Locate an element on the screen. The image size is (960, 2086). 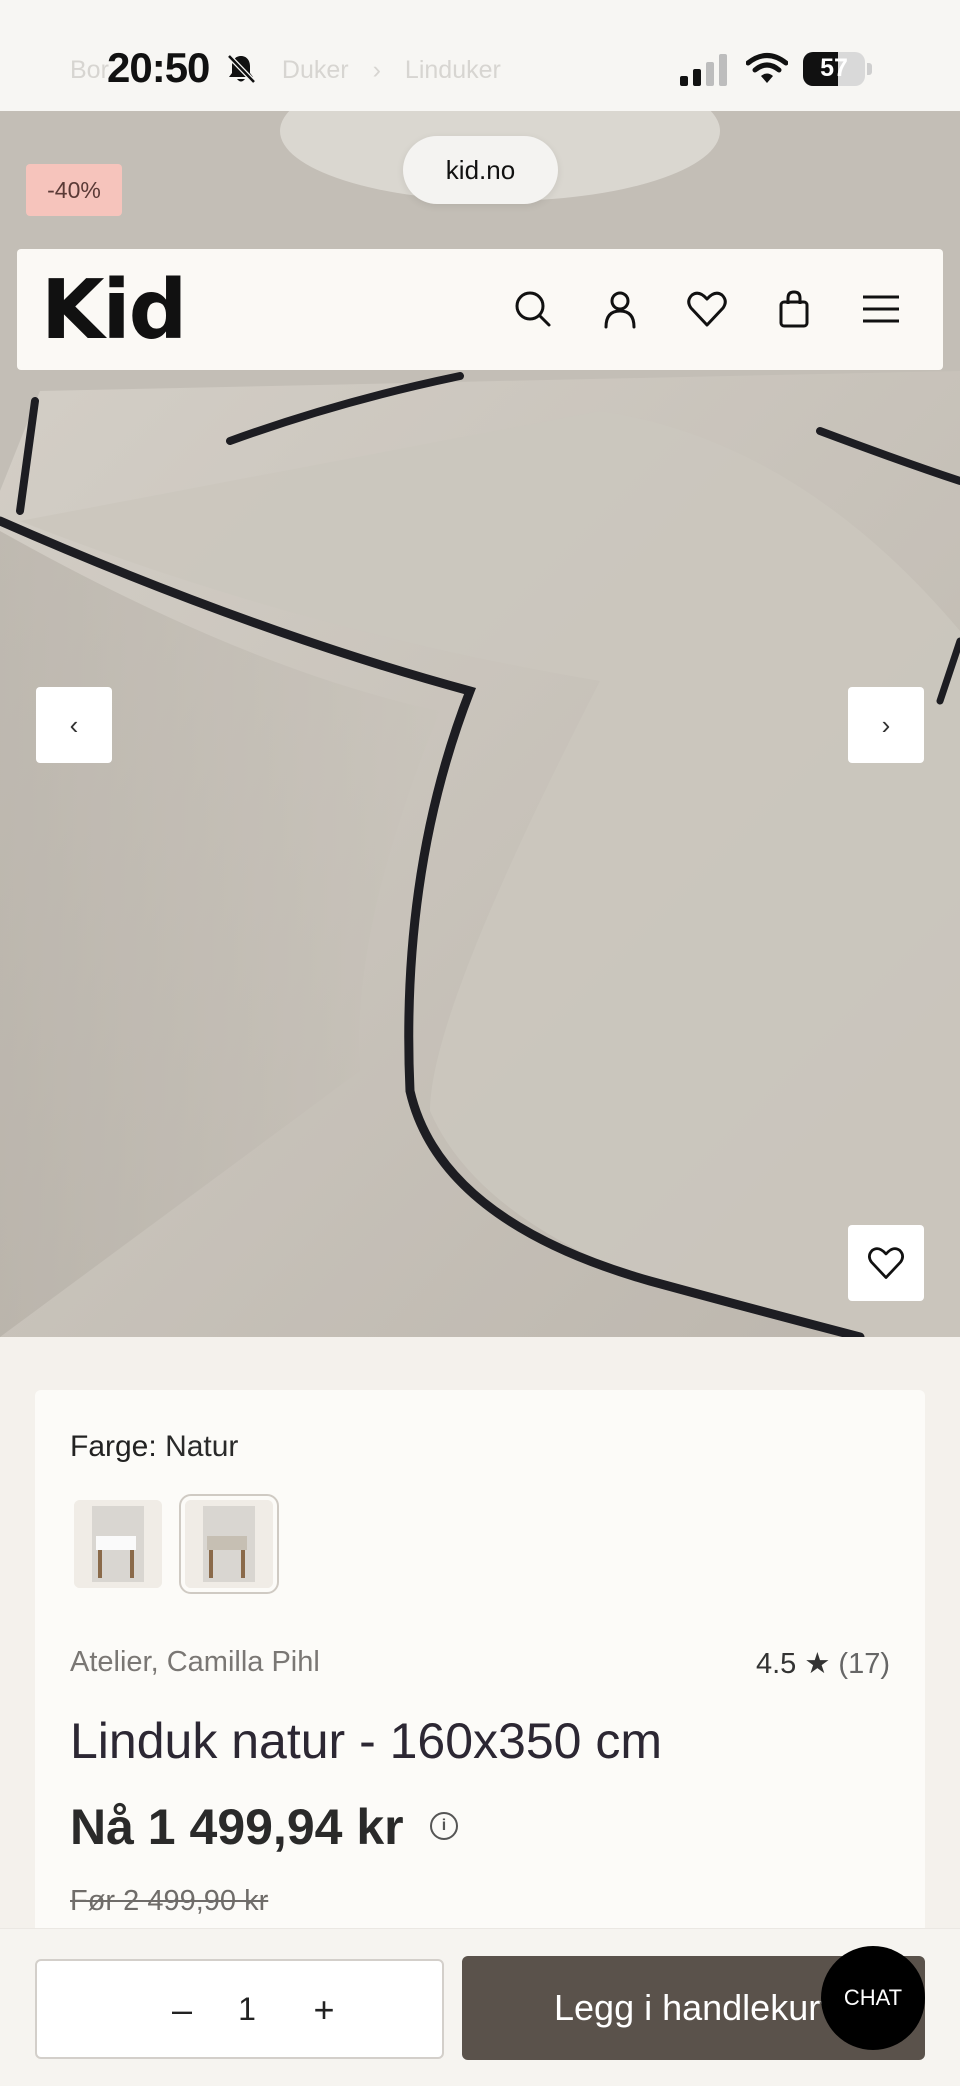
quantity-stepper: – 1 + is located at coordinates (239, 2009).